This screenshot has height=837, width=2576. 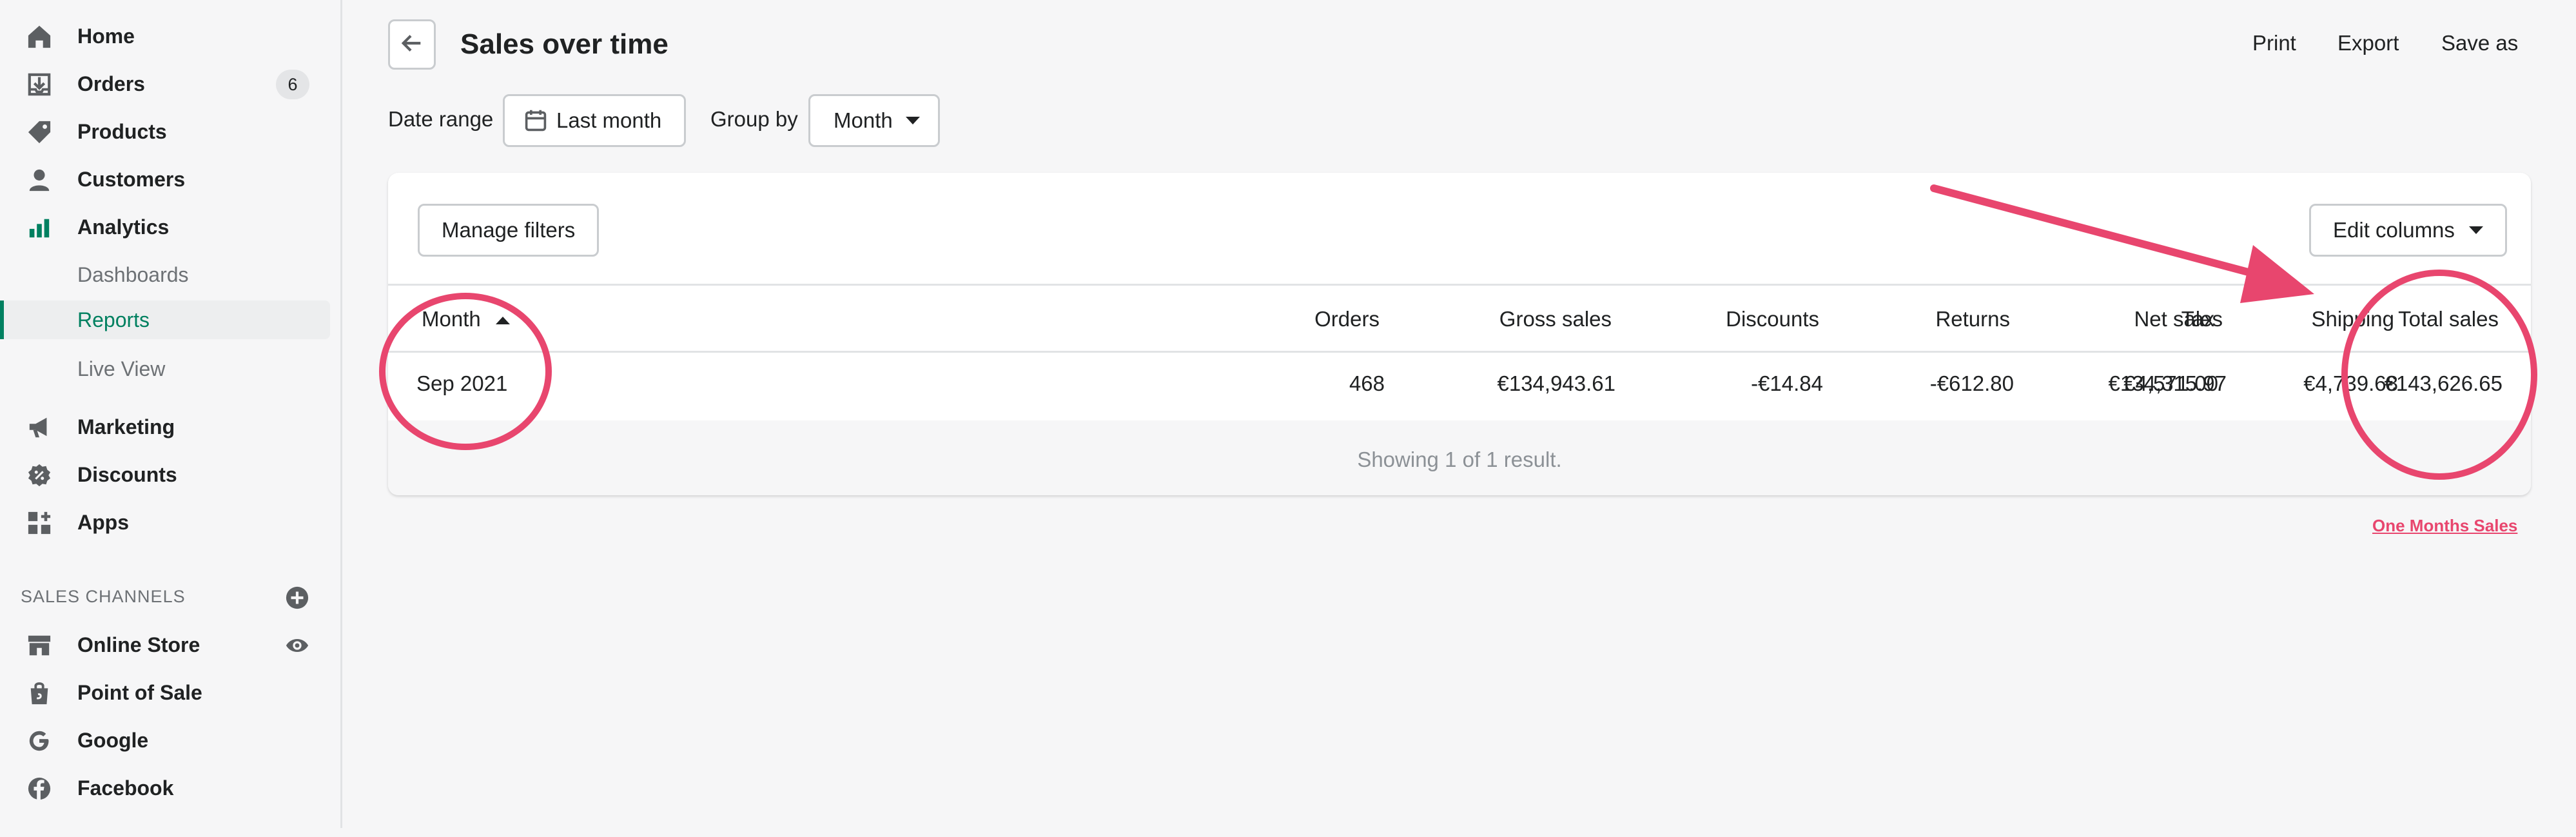 What do you see at coordinates (104, 596) in the screenshot?
I see `sales-channels-title: SALES CHANNELS` at bounding box center [104, 596].